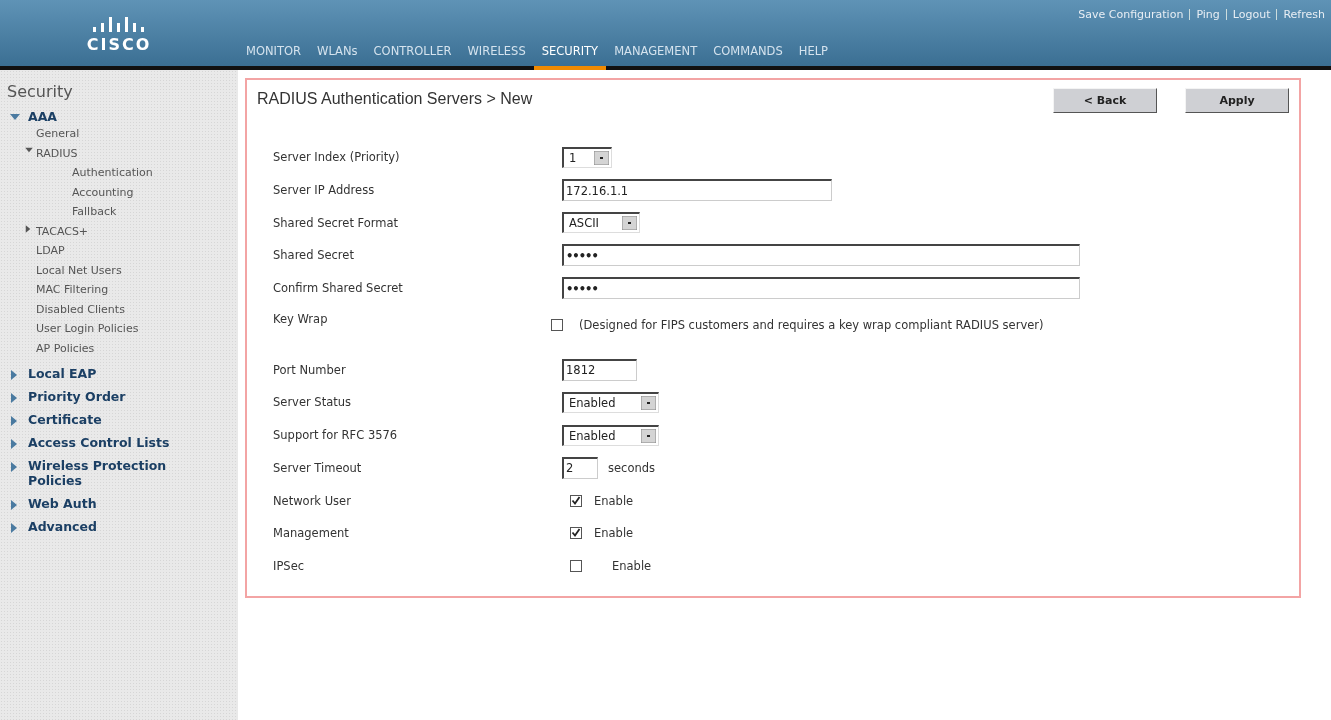 Image resolution: width=1331 pixels, height=720 pixels. Describe the element at coordinates (62, 526) in the screenshot. I see `sidebar-item: Advanced` at that location.